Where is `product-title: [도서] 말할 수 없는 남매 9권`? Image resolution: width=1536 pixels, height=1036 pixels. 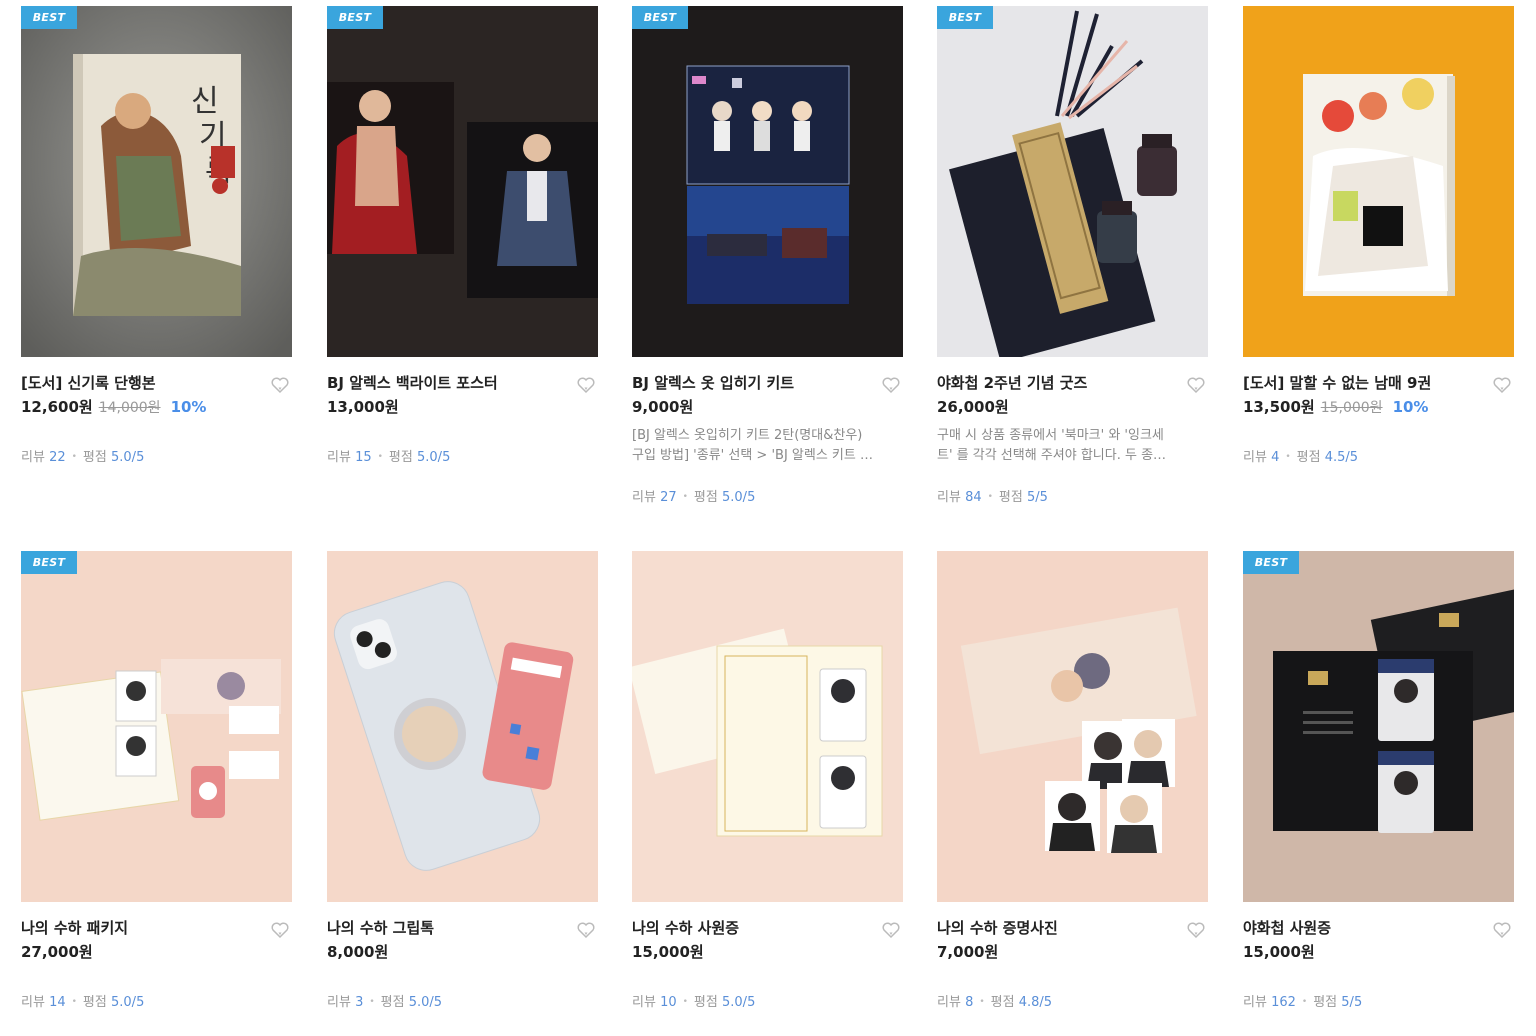 product-title: [도서] 말할 수 없는 남매 9권 is located at coordinates (1378, 383).